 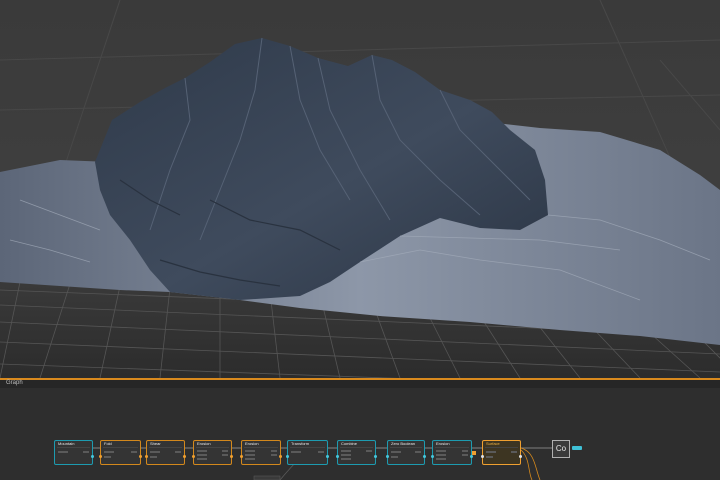 I want to click on node-erosion-1: Erosion, so click(x=212, y=452).